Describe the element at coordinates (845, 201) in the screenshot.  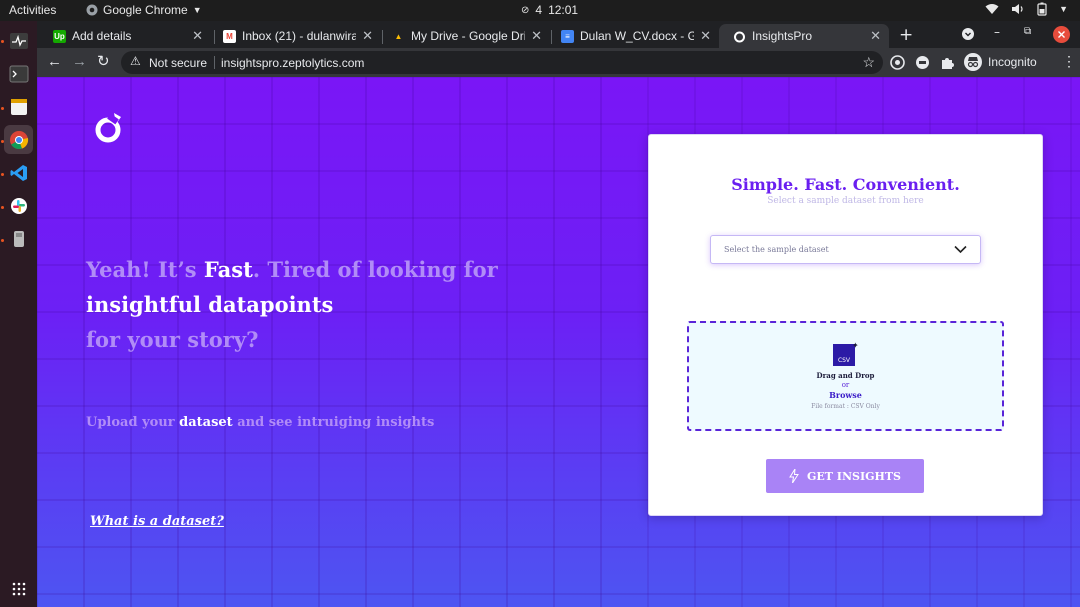
I see `card-subtitle: Select a sample dataset from here` at that location.